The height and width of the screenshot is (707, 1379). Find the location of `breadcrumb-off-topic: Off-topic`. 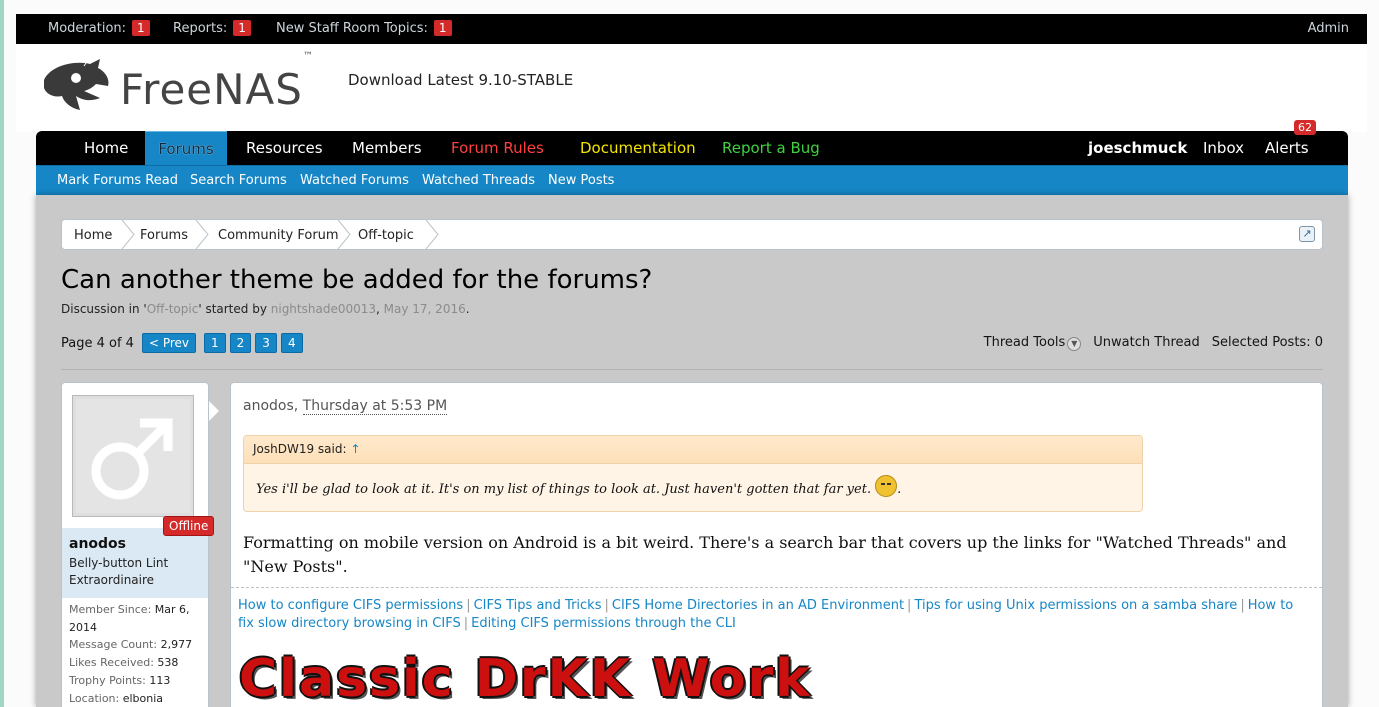

breadcrumb-off-topic: Off-topic is located at coordinates (386, 235).